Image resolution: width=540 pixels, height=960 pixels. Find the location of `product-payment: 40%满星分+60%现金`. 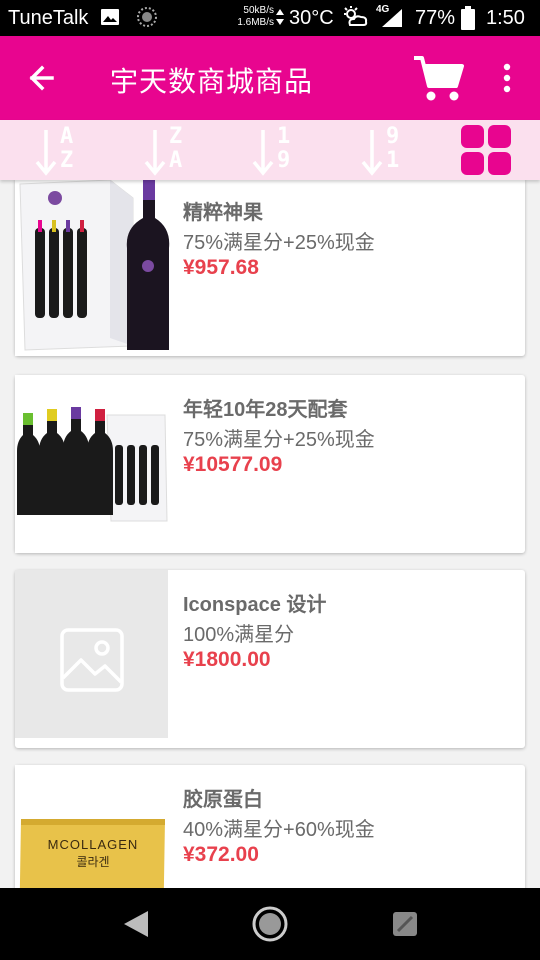

product-payment: 40%满星分+60%现金 is located at coordinates (279, 830).